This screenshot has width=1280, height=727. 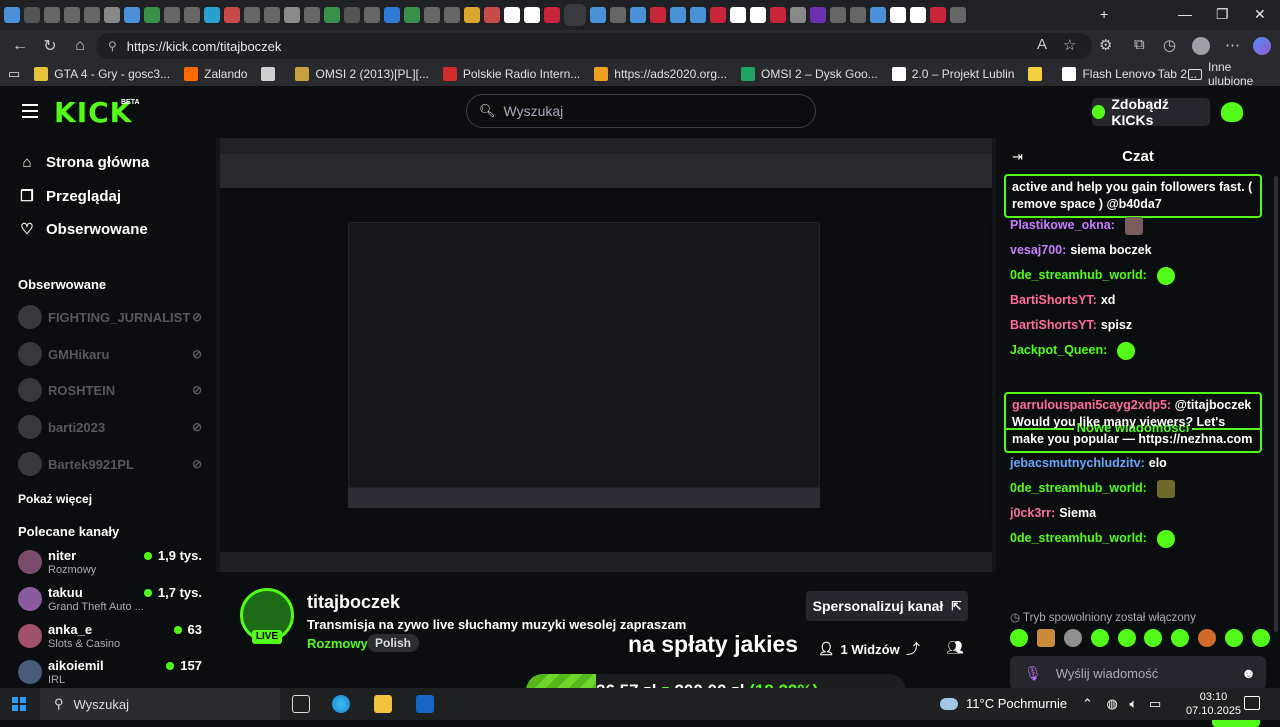 What do you see at coordinates (1033, 673) in the screenshot?
I see `microphone-icon: 🎙︎` at bounding box center [1033, 673].